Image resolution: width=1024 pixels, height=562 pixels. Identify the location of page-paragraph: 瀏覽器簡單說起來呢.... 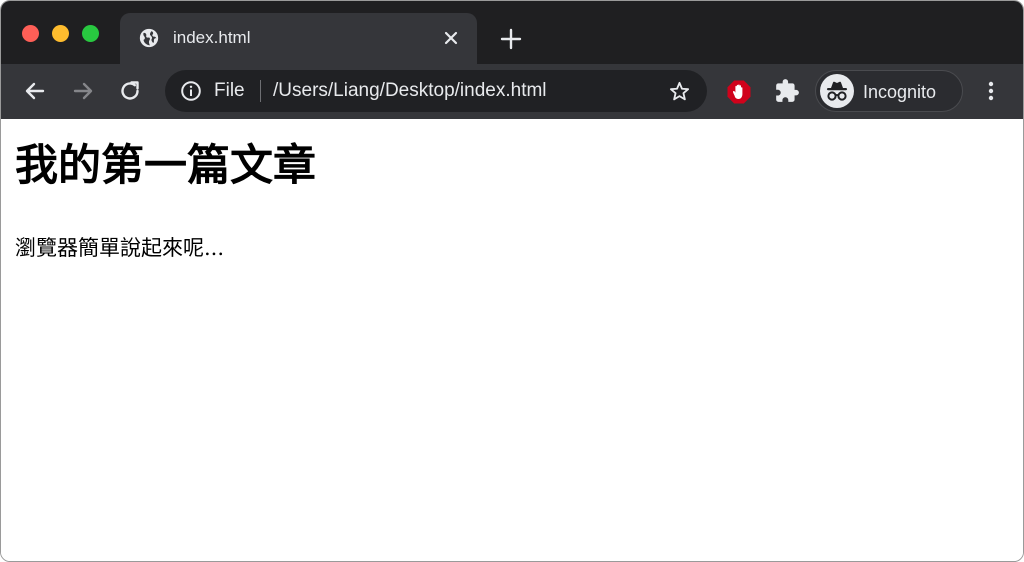
(120, 248).